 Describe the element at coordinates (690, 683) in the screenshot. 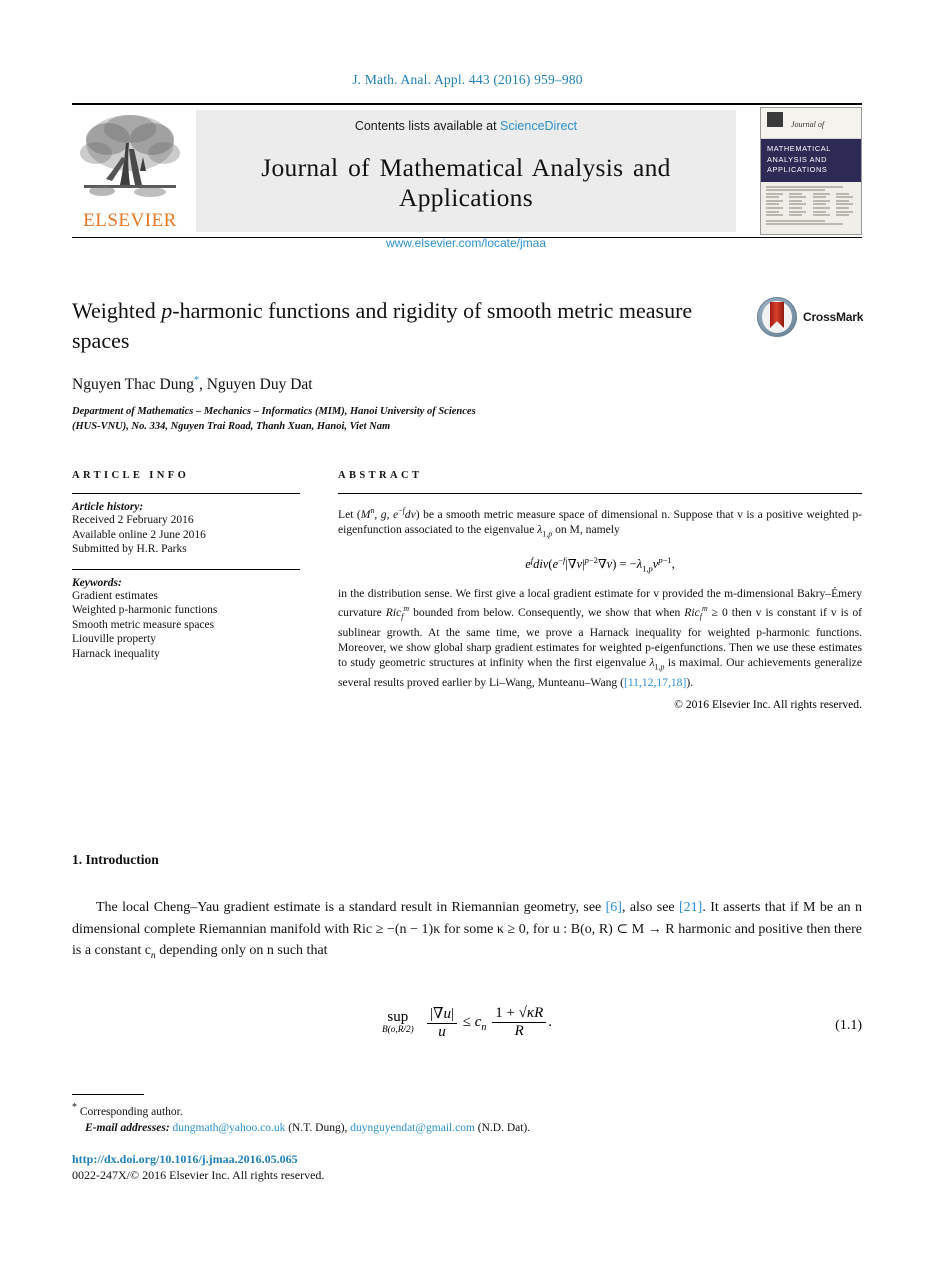

I see `abstract-p2-e: ).` at that location.